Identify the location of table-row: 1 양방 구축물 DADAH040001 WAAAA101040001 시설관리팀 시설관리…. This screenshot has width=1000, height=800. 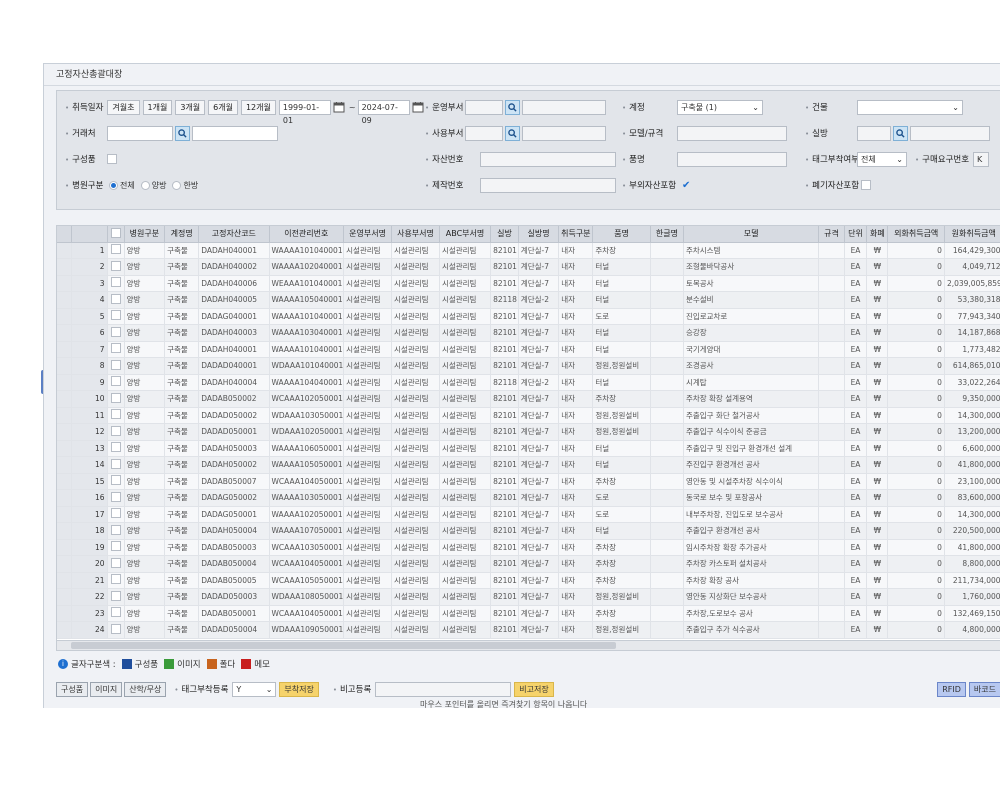
(528, 250).